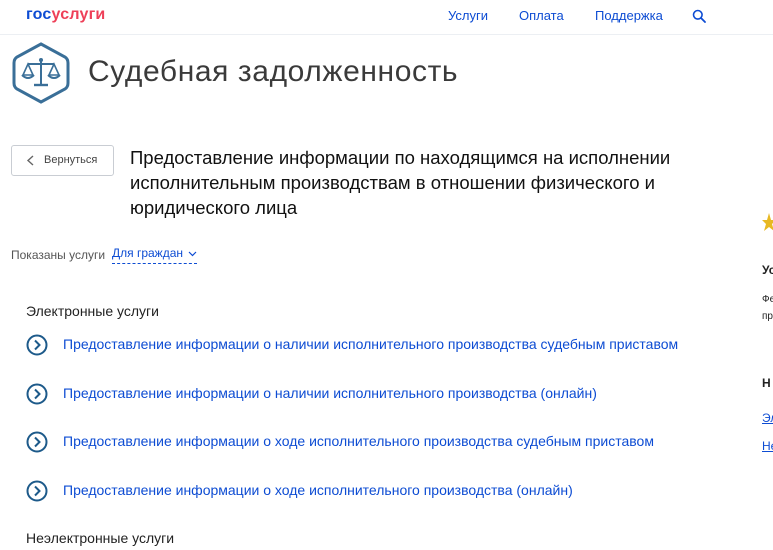 Image resolution: width=773 pixels, height=550 pixels. What do you see at coordinates (541, 15) in the screenshot?
I see `nav-payment: Оплата` at bounding box center [541, 15].